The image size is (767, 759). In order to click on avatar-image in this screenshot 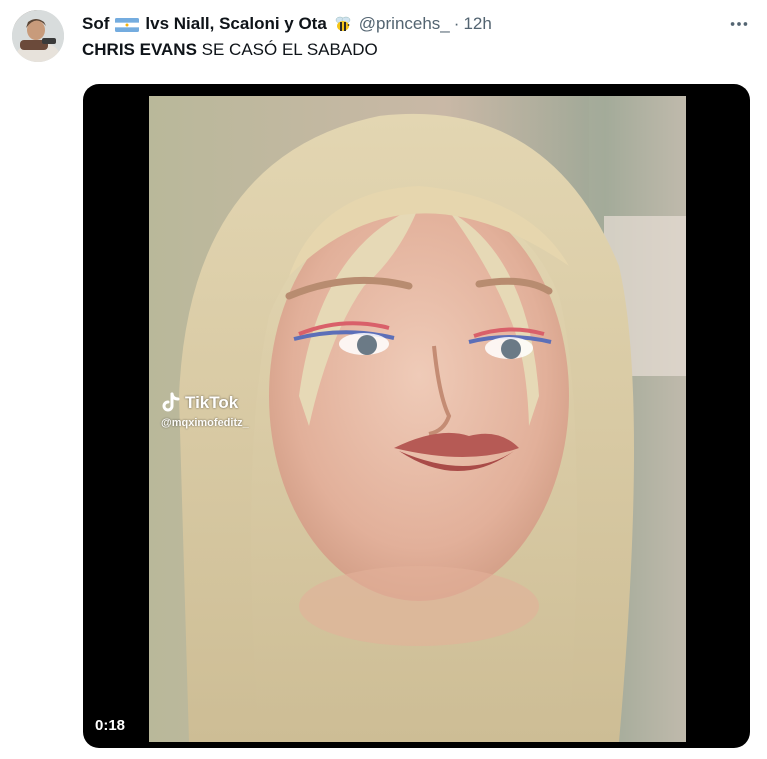, I will do `click(38, 36)`.